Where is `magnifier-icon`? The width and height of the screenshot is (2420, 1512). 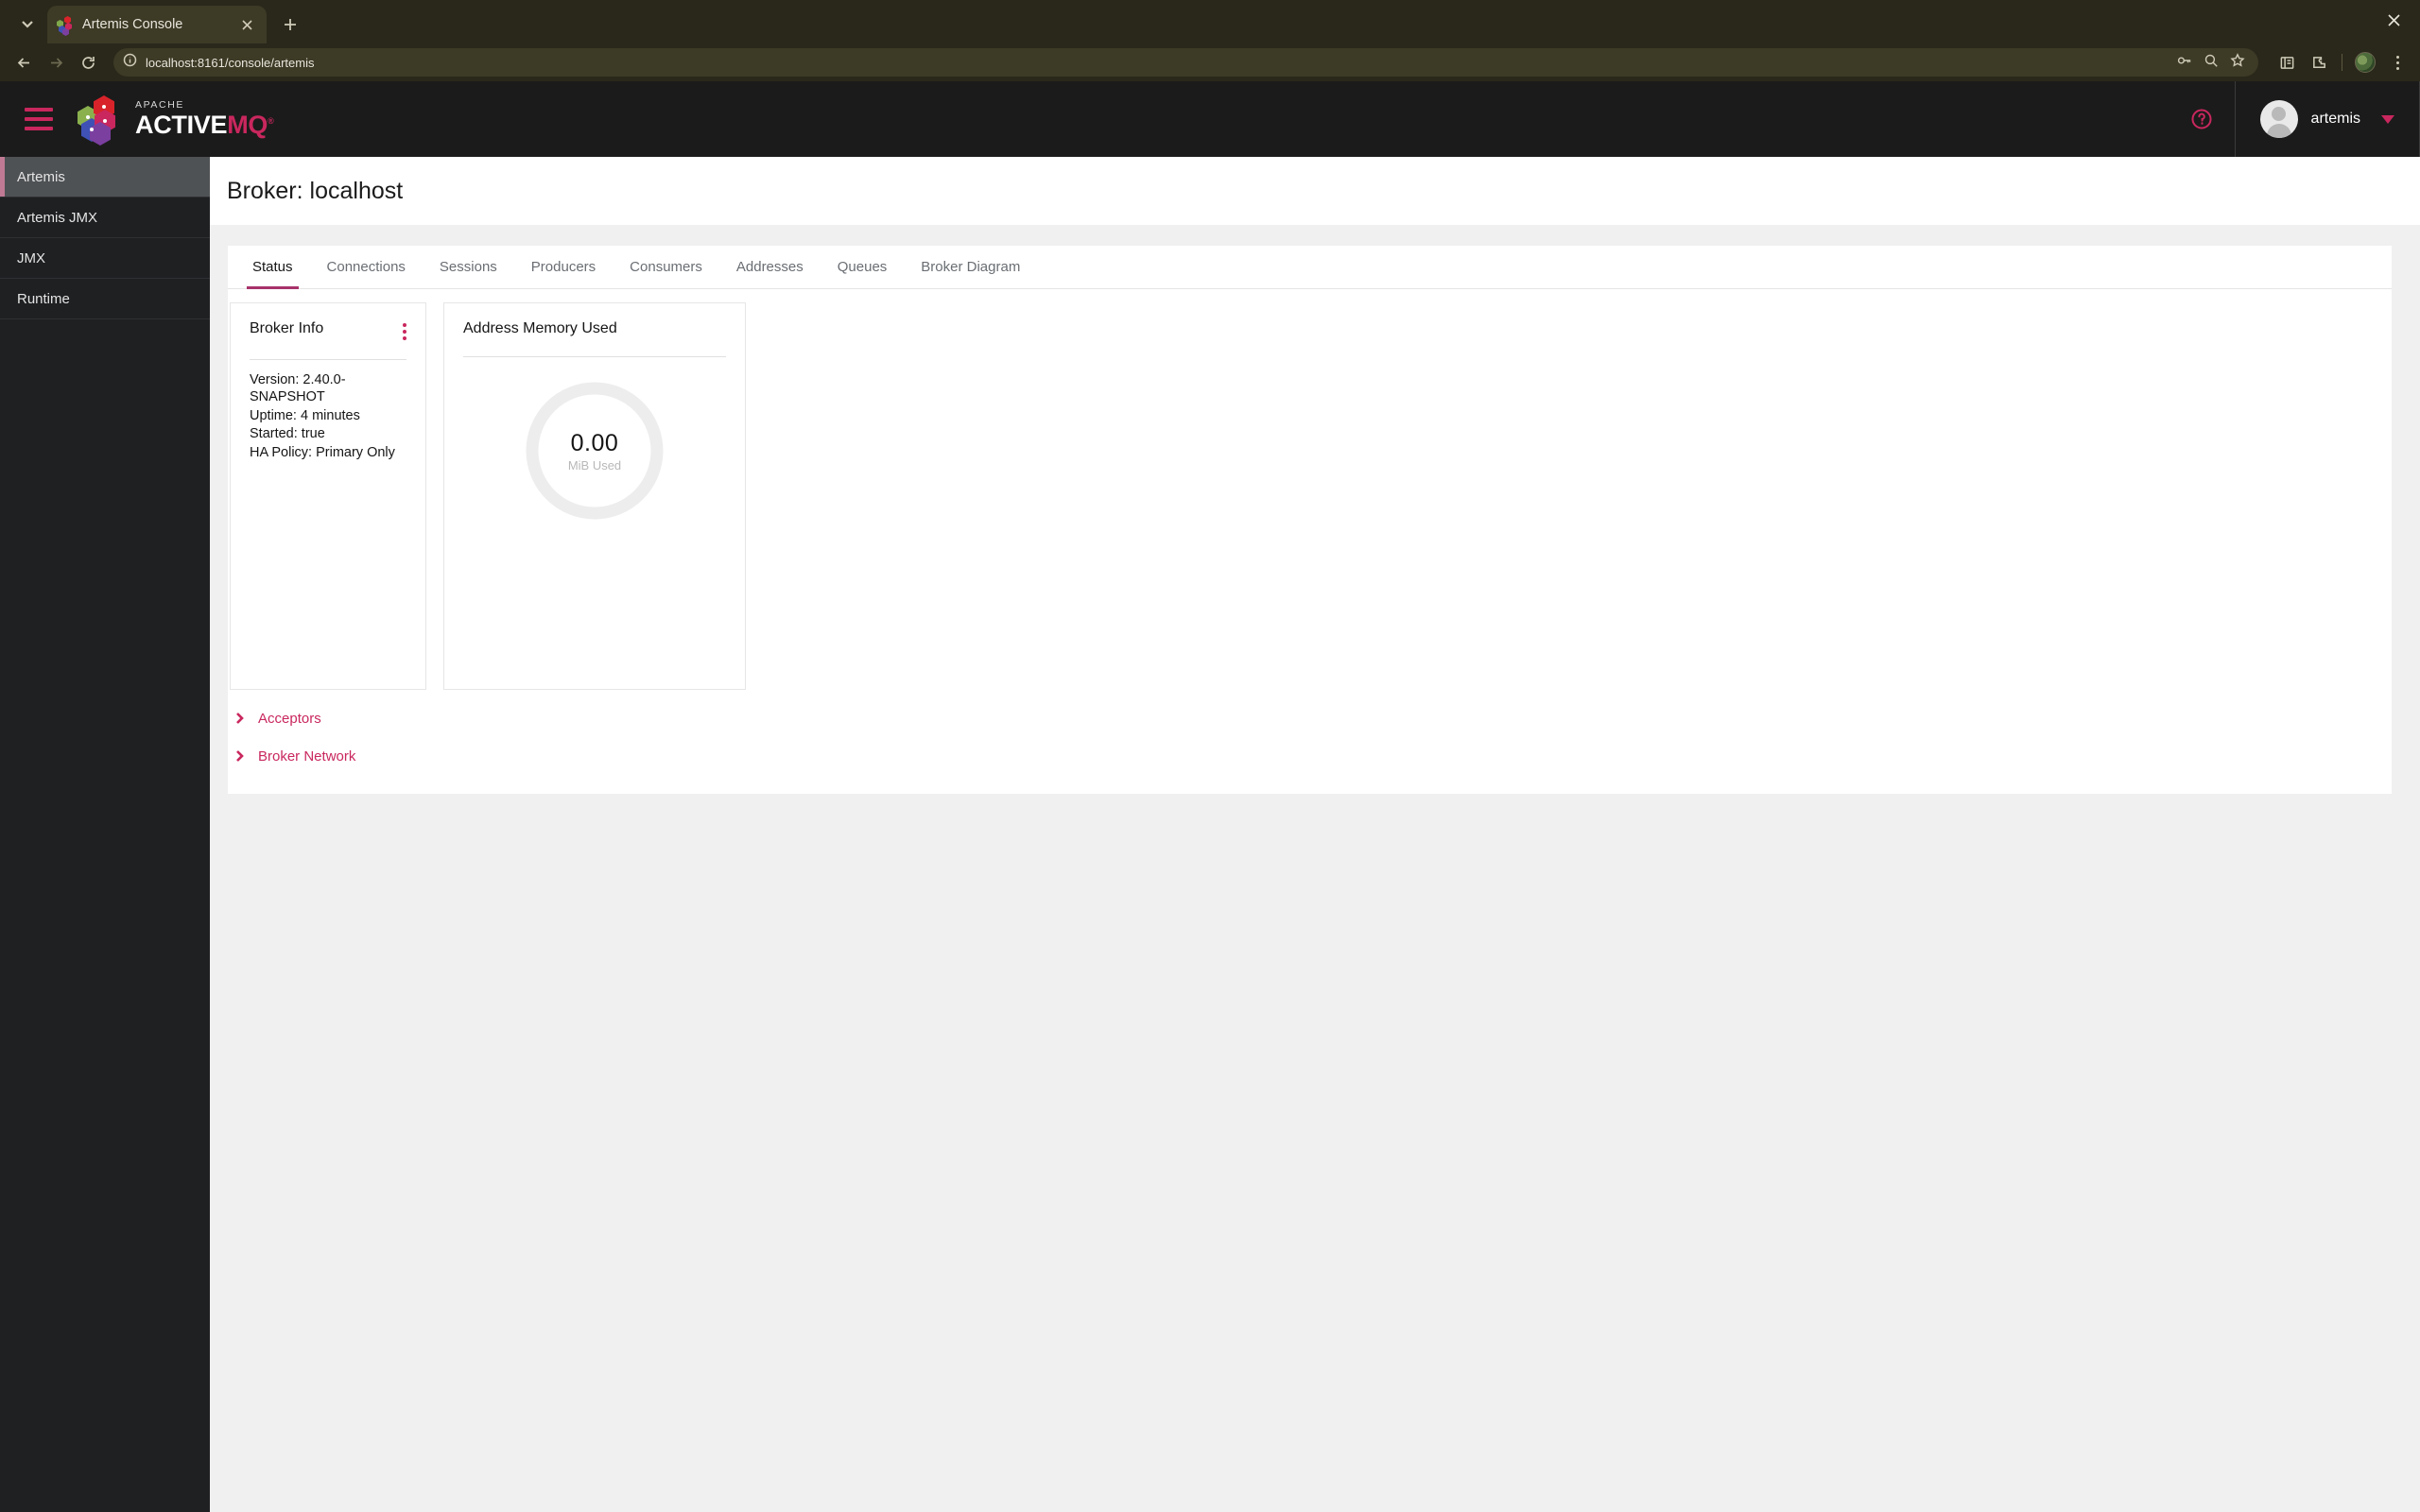
magnifier-icon is located at coordinates (2211, 63).